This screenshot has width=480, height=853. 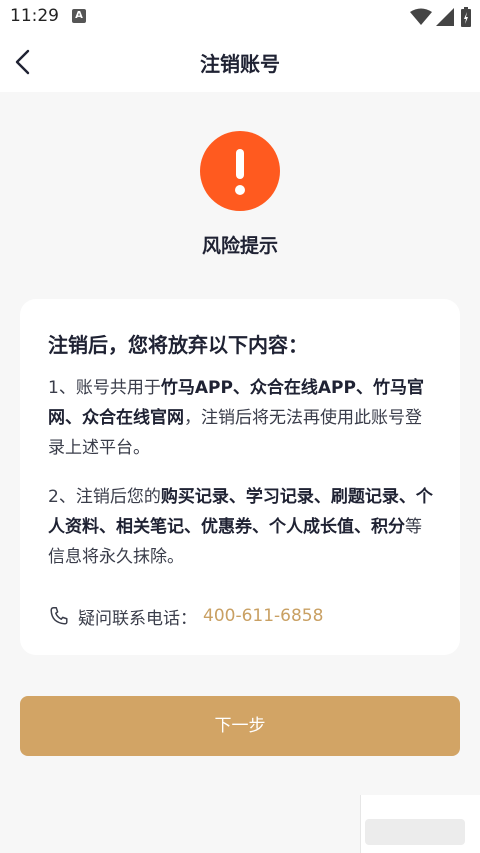 I want to click on page-title: 注销账号, so click(x=240, y=64).